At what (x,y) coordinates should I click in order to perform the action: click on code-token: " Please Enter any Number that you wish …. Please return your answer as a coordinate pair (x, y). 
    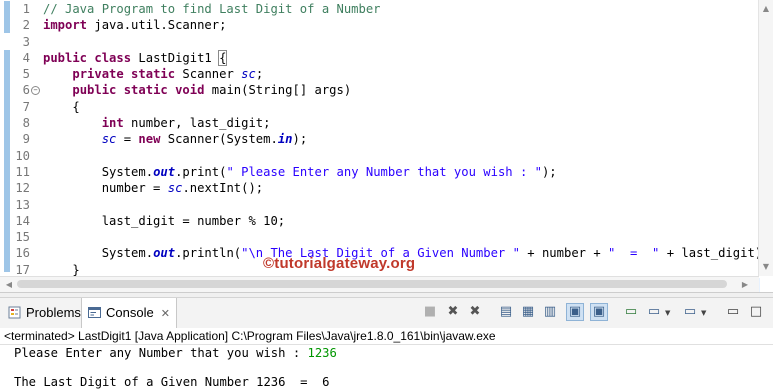
    Looking at the image, I should click on (384, 171).